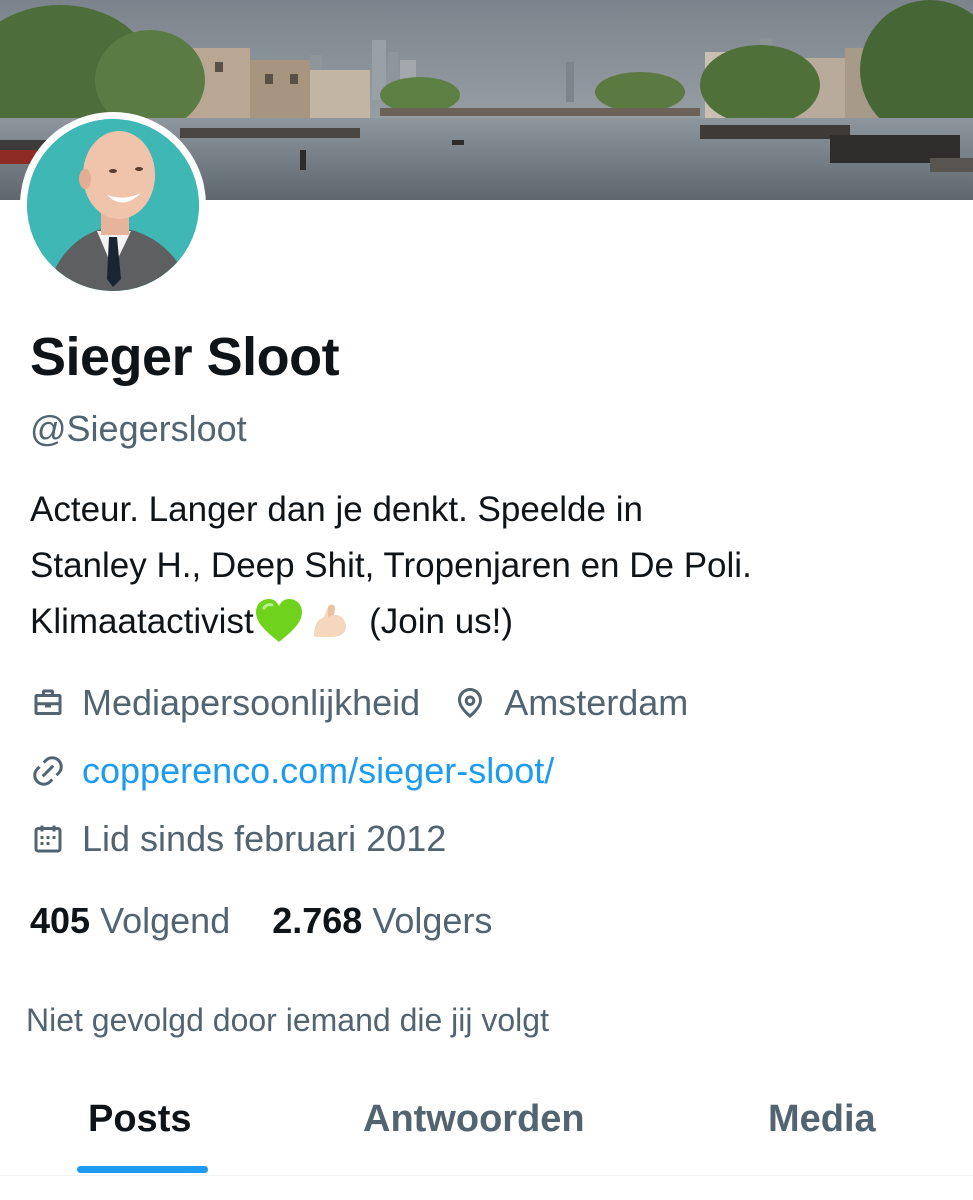 This screenshot has width=973, height=1200. I want to click on profile-joined-row: Lid sinds februari 2012, so click(238, 839).